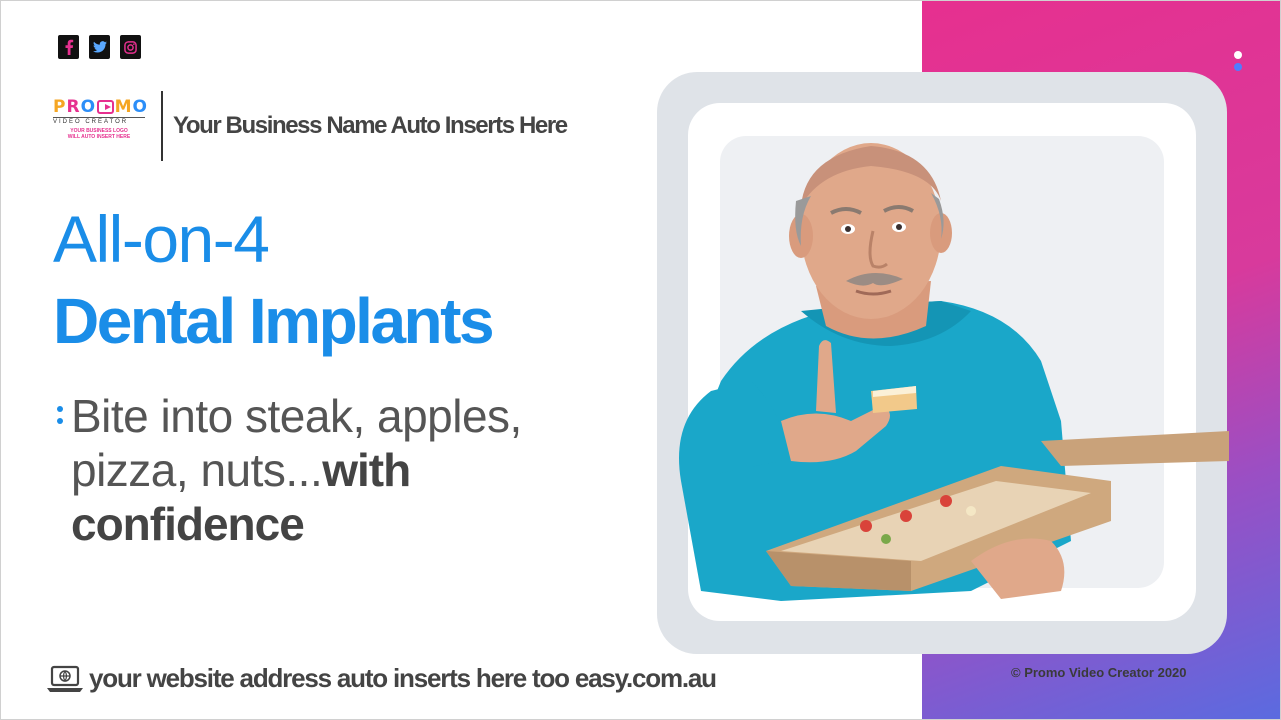  Describe the element at coordinates (1238, 55) in the screenshot. I see `decor-dot-white` at that location.